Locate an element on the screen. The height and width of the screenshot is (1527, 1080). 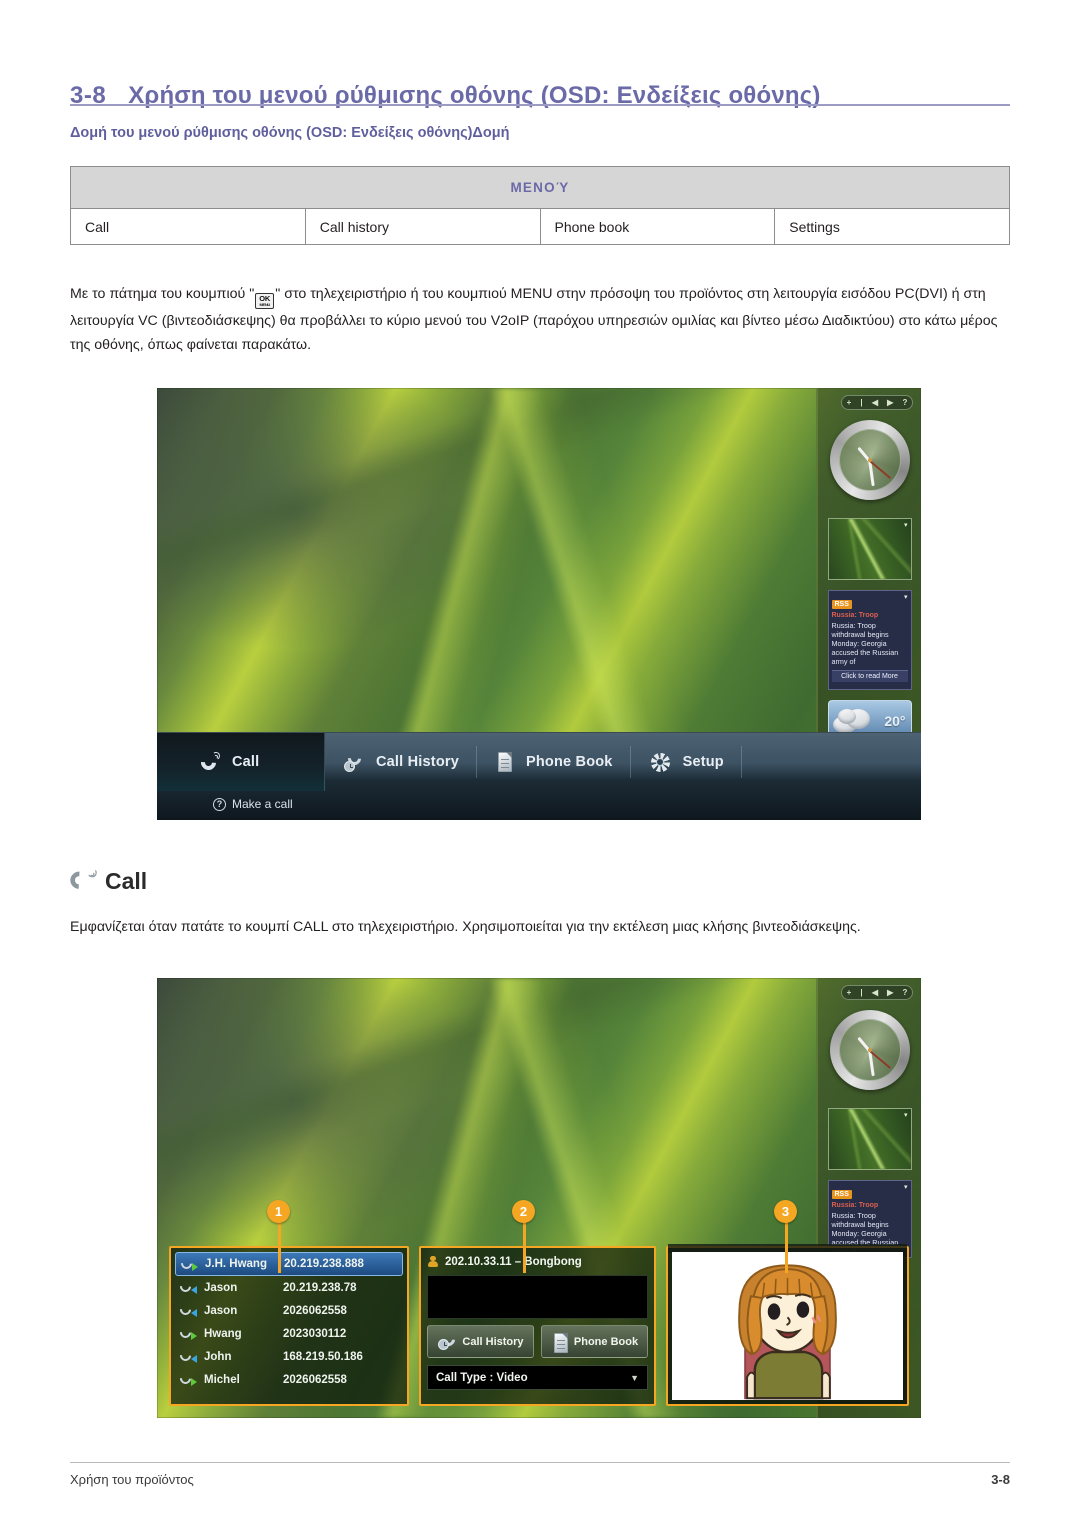
osd-item-label: Call History is located at coordinates (417, 762).